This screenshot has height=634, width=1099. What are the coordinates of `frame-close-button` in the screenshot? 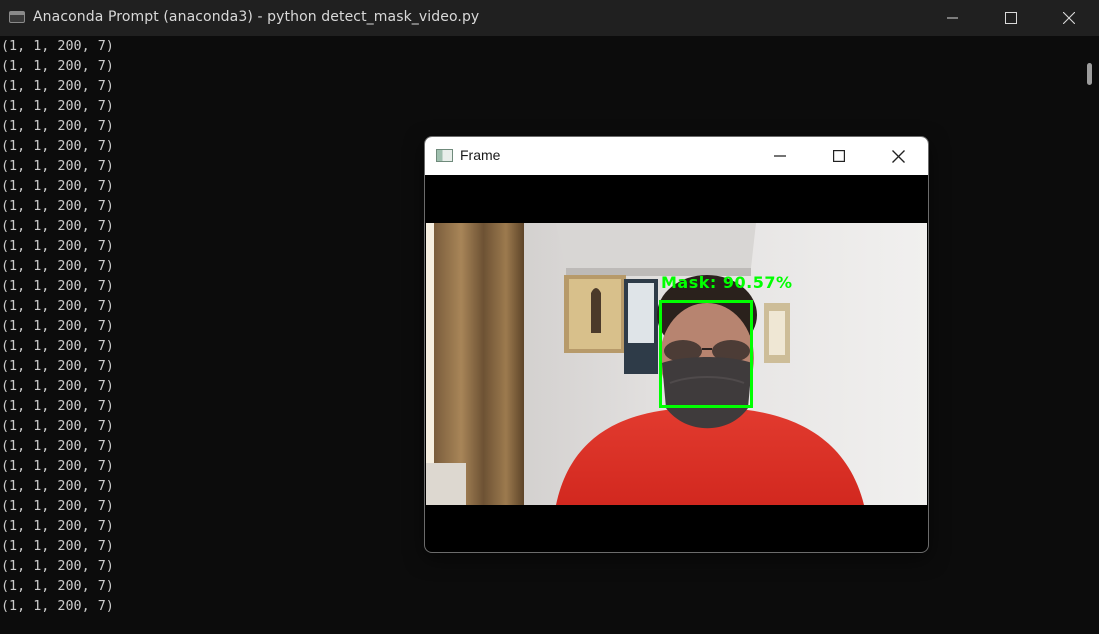 It's located at (898, 156).